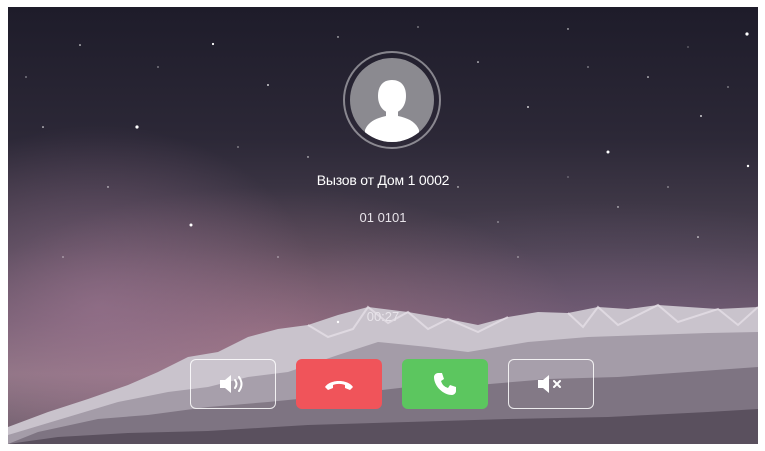 Image resolution: width=765 pixels, height=451 pixels. I want to click on answer-button, so click(445, 384).